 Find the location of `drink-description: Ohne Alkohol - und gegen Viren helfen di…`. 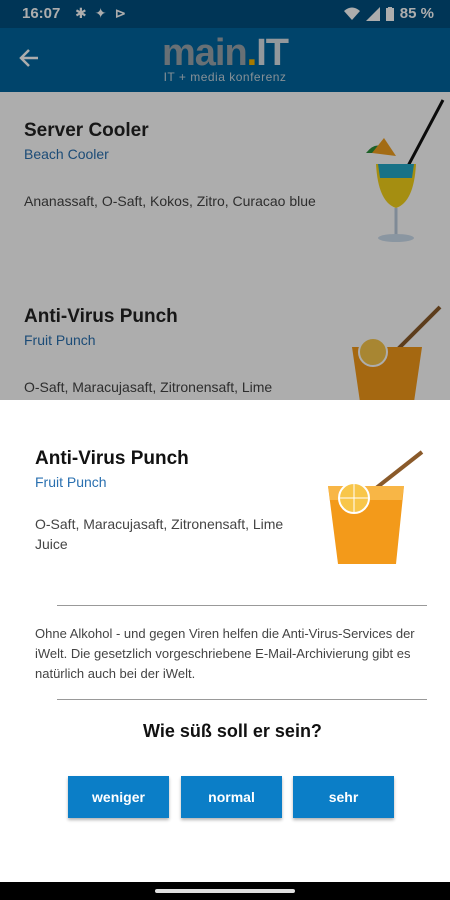

drink-description: Ohne Alkohol - und gegen Viren helfen di… is located at coordinates (225, 653).